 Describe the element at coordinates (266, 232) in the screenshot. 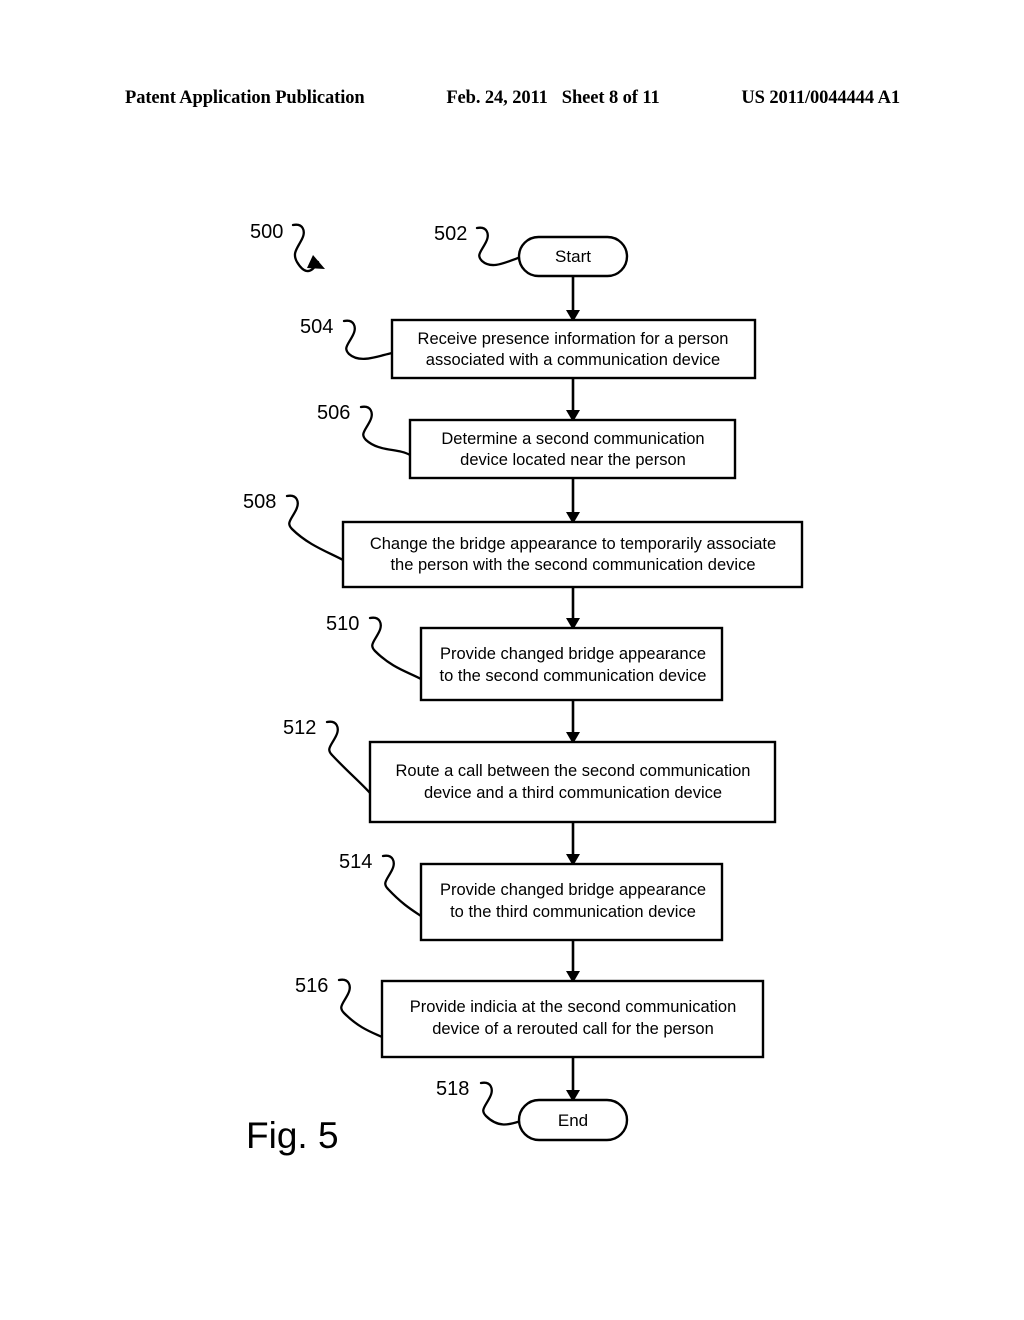

I see `ref-number-500: 500` at that location.